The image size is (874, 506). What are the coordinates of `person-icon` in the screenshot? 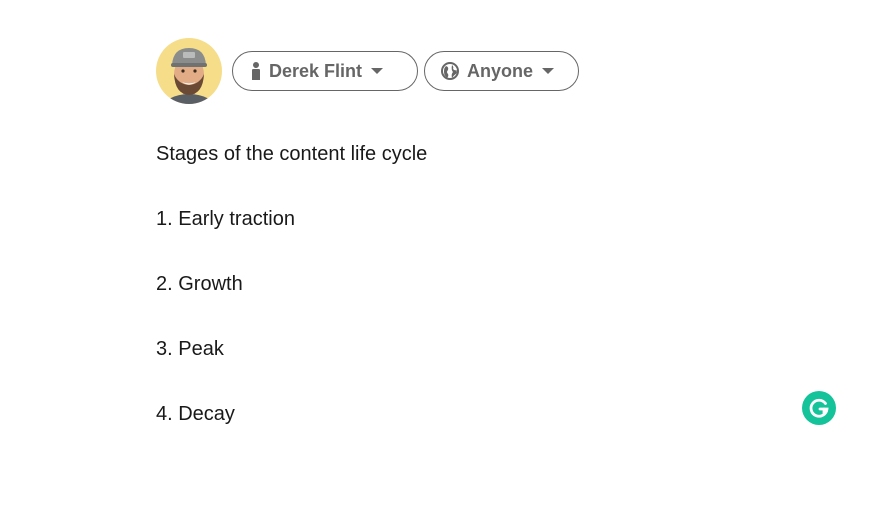 It's located at (256, 71).